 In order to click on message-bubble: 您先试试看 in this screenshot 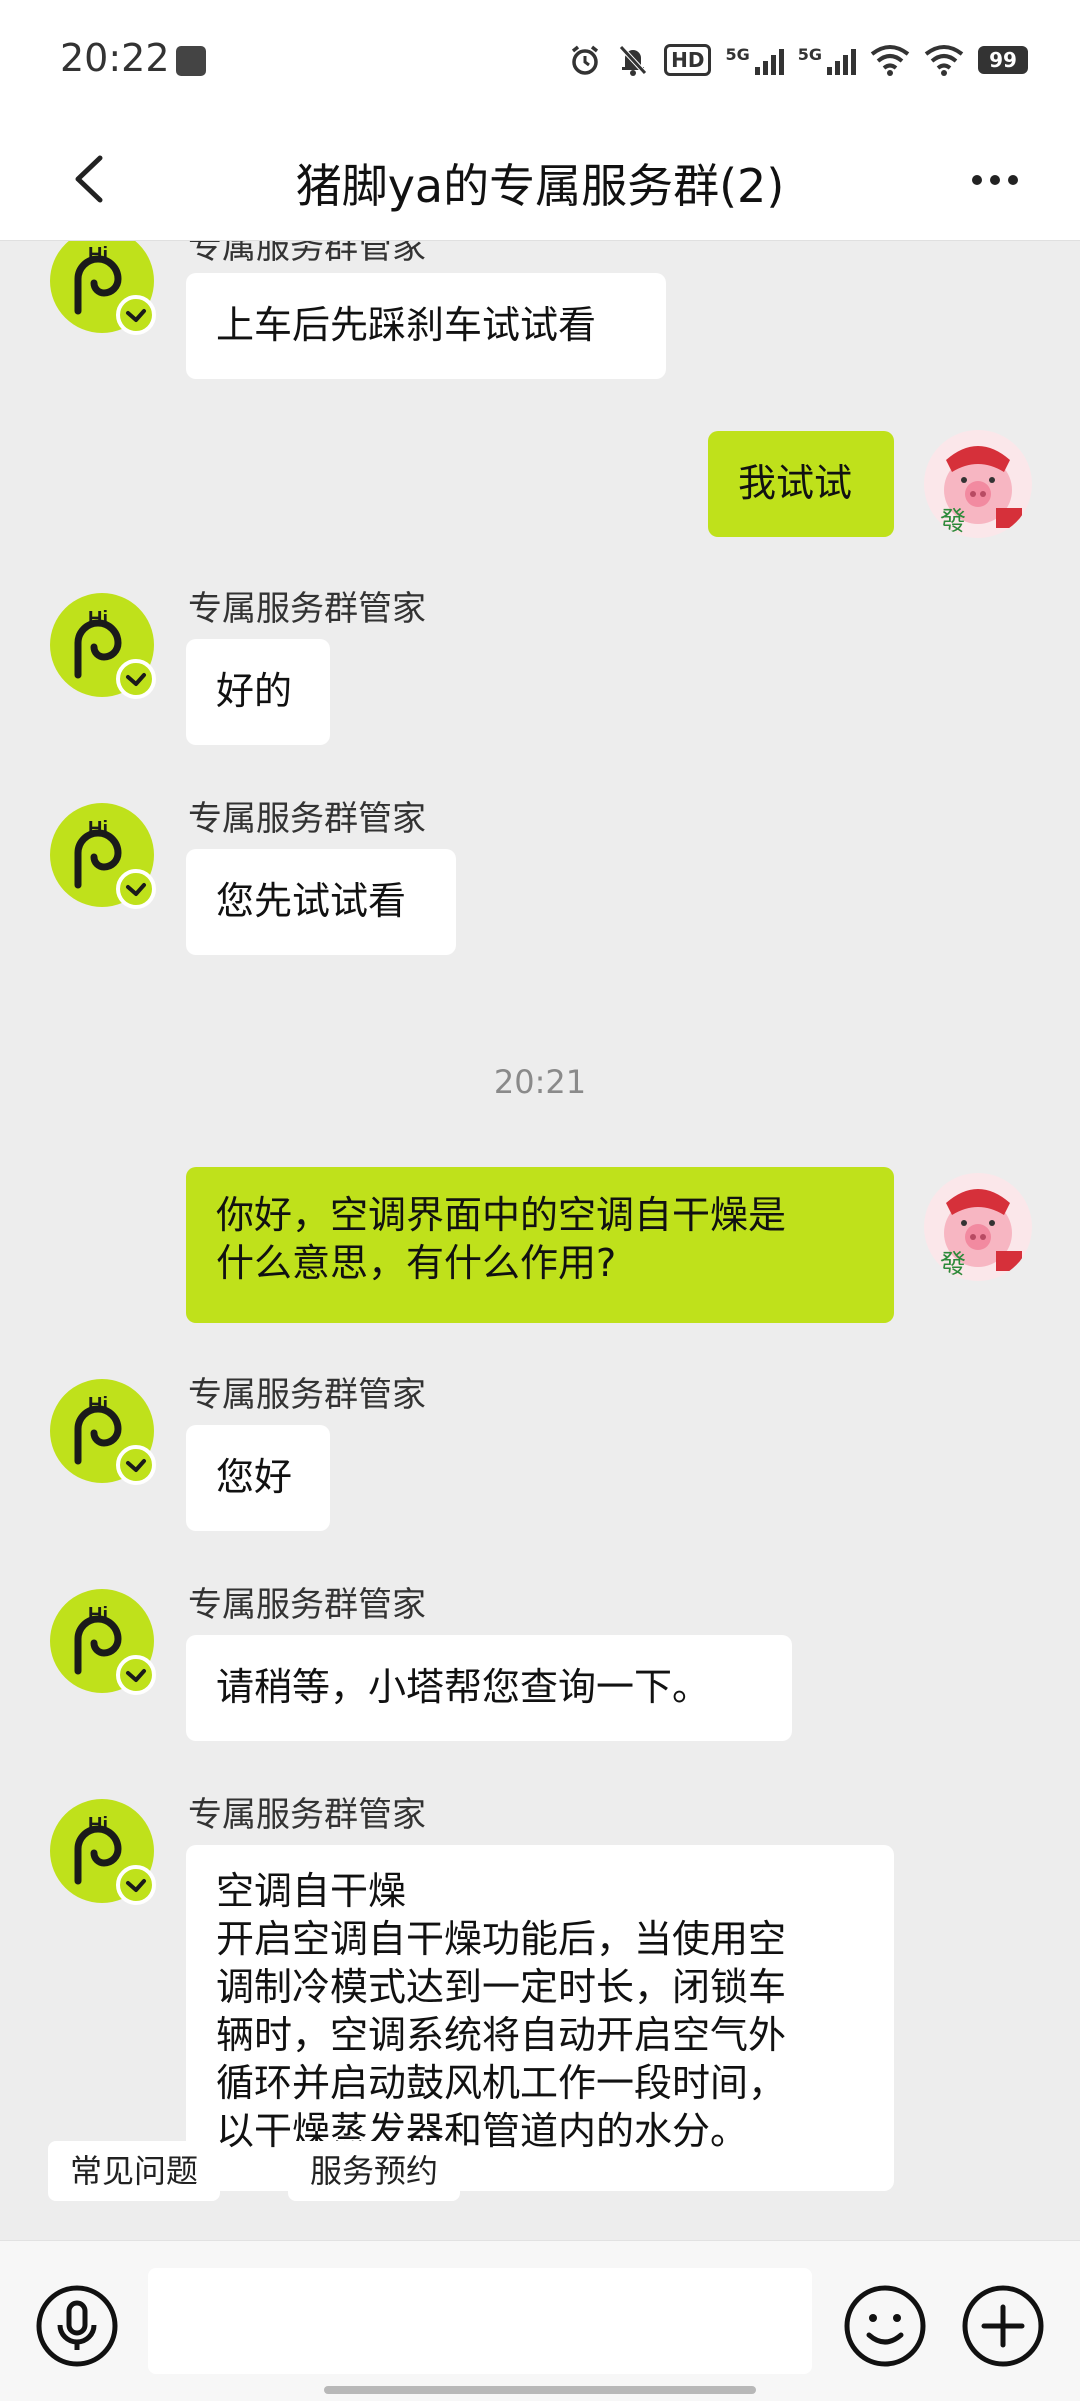, I will do `click(321, 902)`.